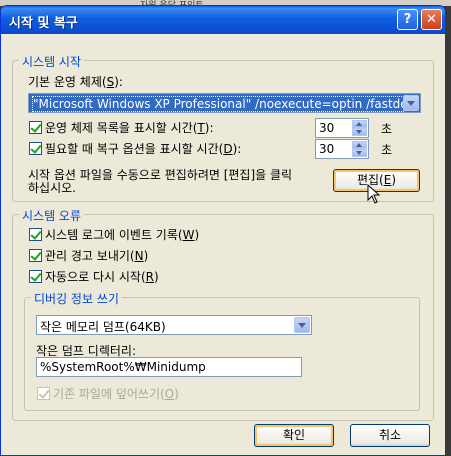  I want to click on edit-hint-text: 시작 옵션 파일을 수동으로 편집하려면 [편집]을 클릭 하십시오., so click(160, 181).